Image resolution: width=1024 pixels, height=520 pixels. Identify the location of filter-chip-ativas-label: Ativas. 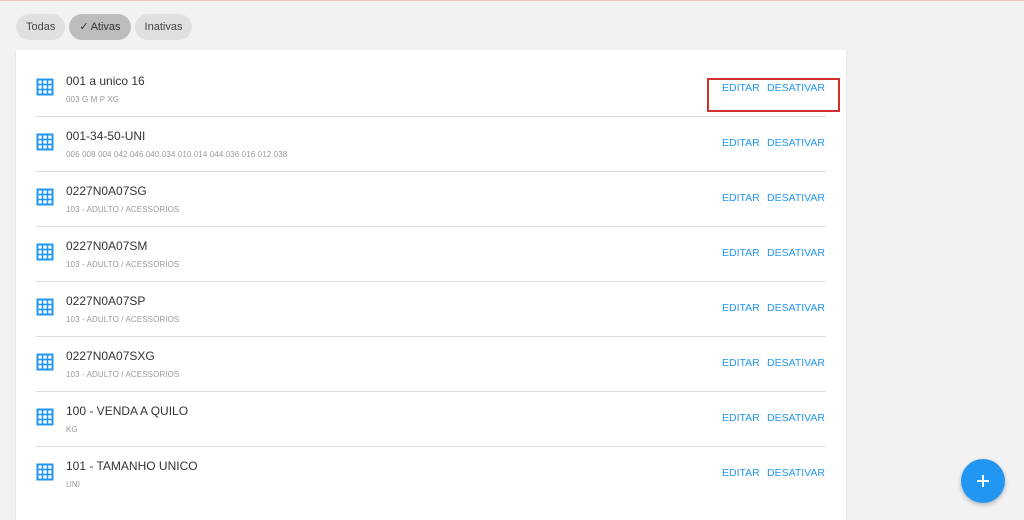
(105, 27).